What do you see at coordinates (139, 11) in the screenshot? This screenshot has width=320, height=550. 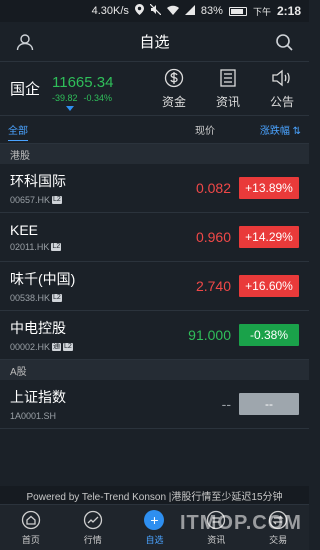 I see `location-icon` at bounding box center [139, 11].